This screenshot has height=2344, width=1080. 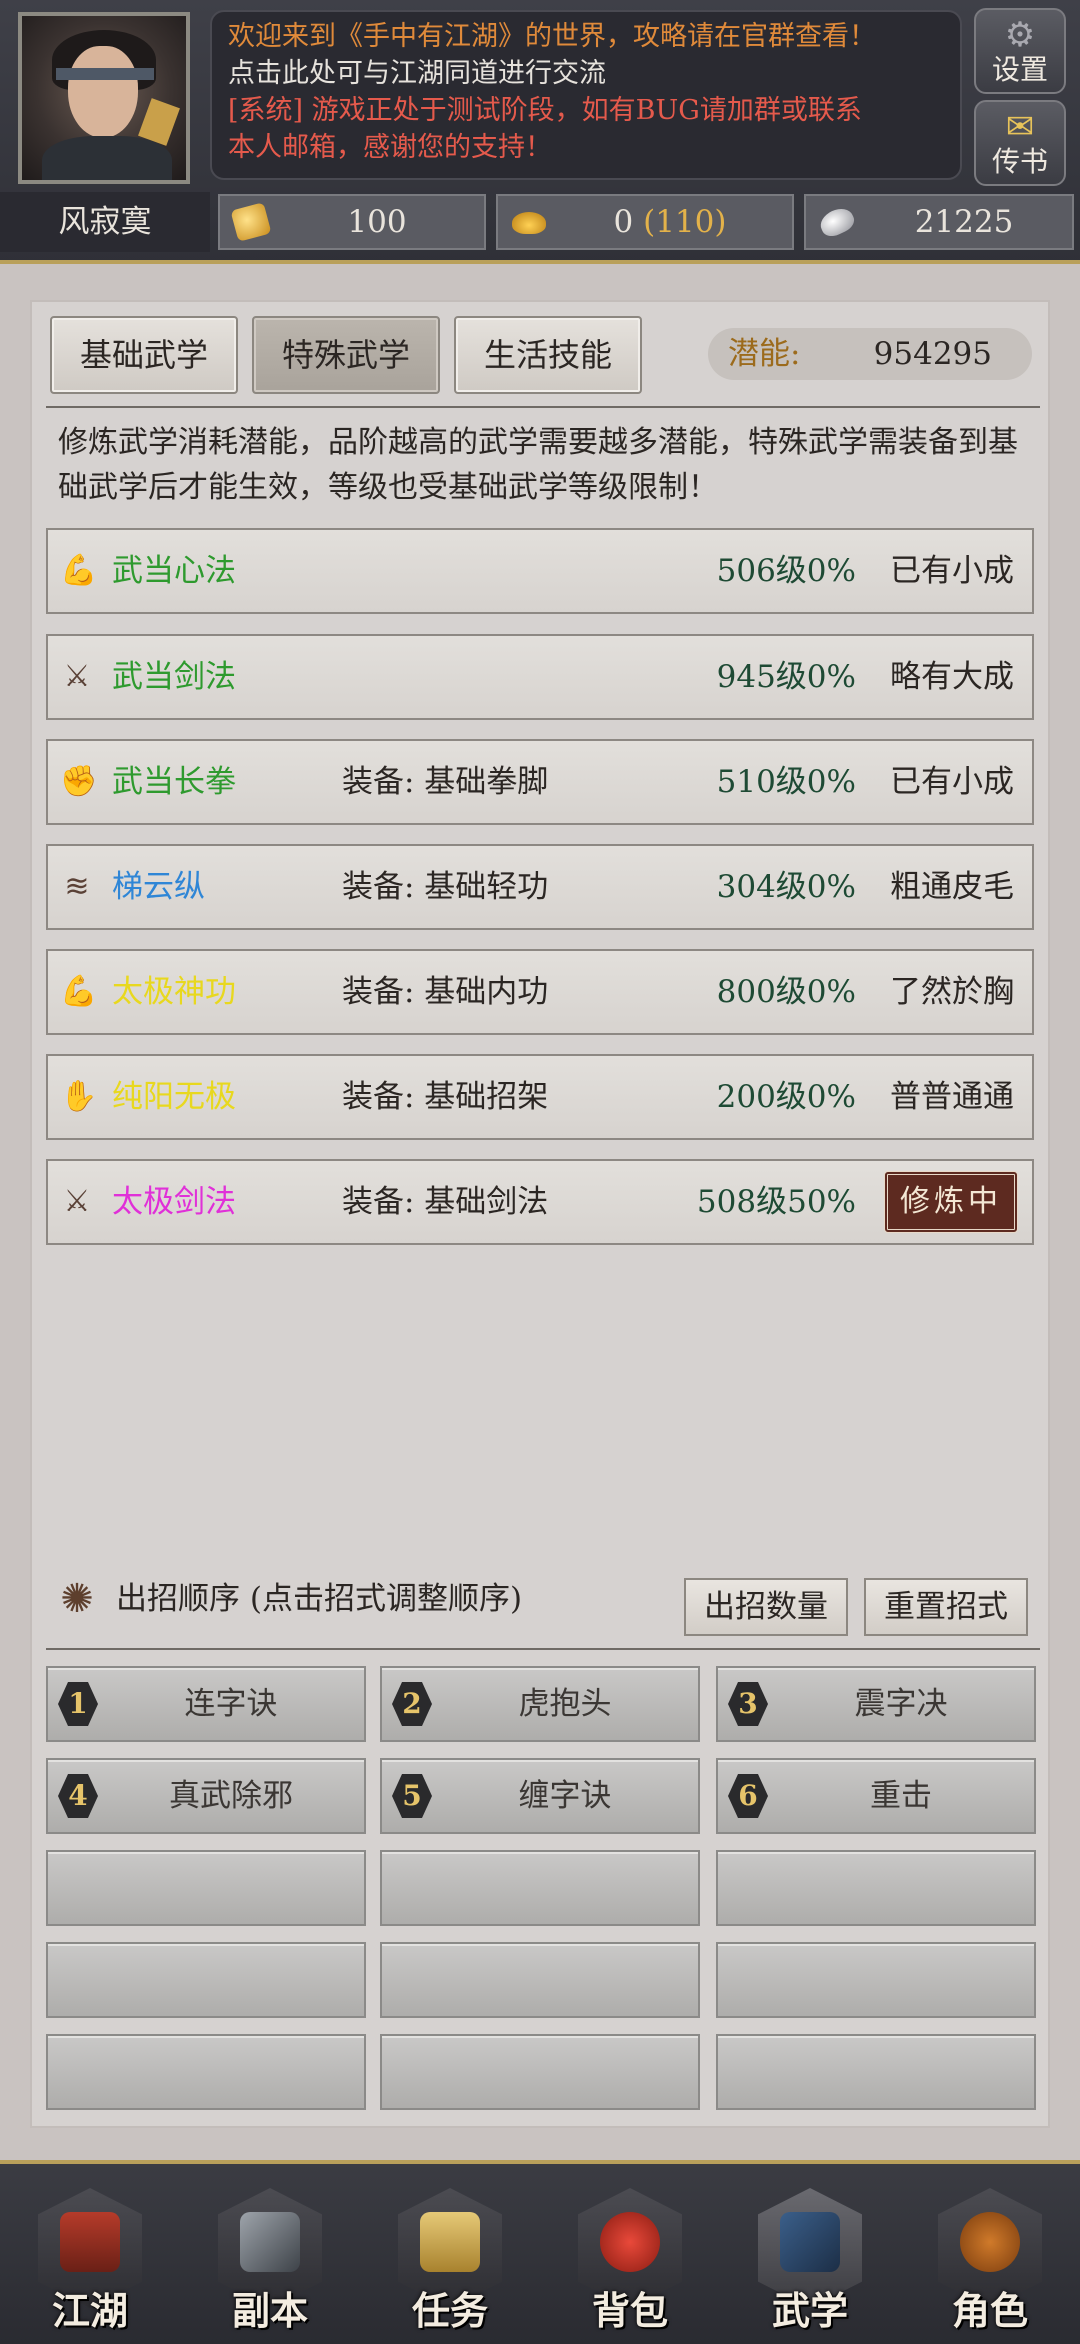 What do you see at coordinates (104, 98) in the screenshot?
I see `player-avatar` at bounding box center [104, 98].